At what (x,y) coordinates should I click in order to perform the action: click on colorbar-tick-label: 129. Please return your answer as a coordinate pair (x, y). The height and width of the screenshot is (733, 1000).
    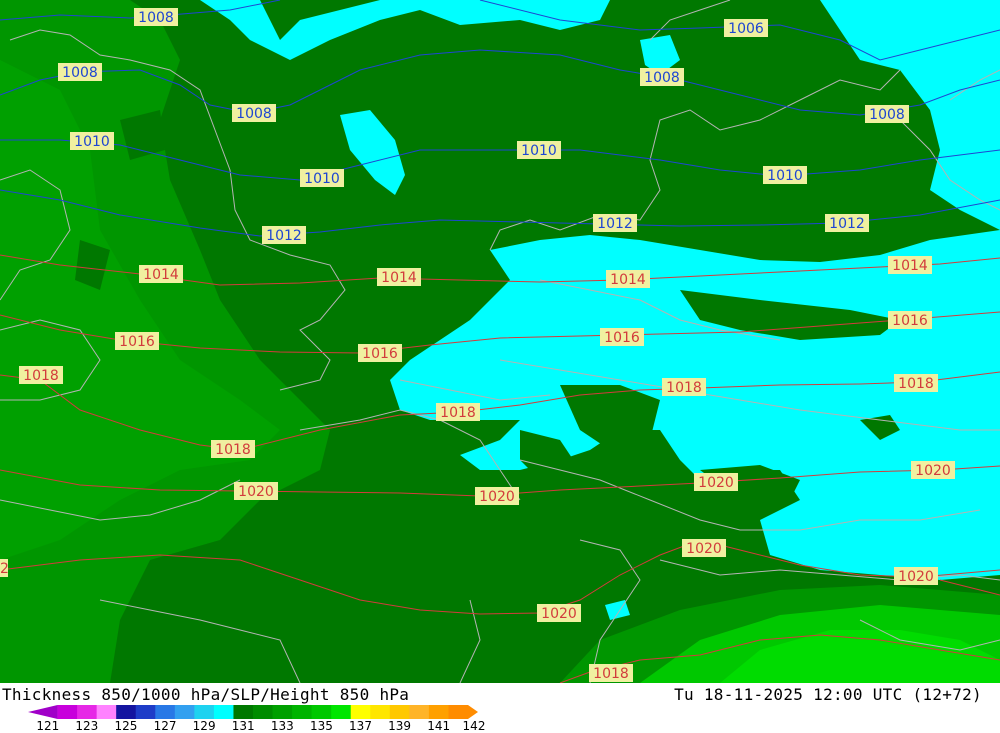
    Looking at the image, I should click on (204, 726).